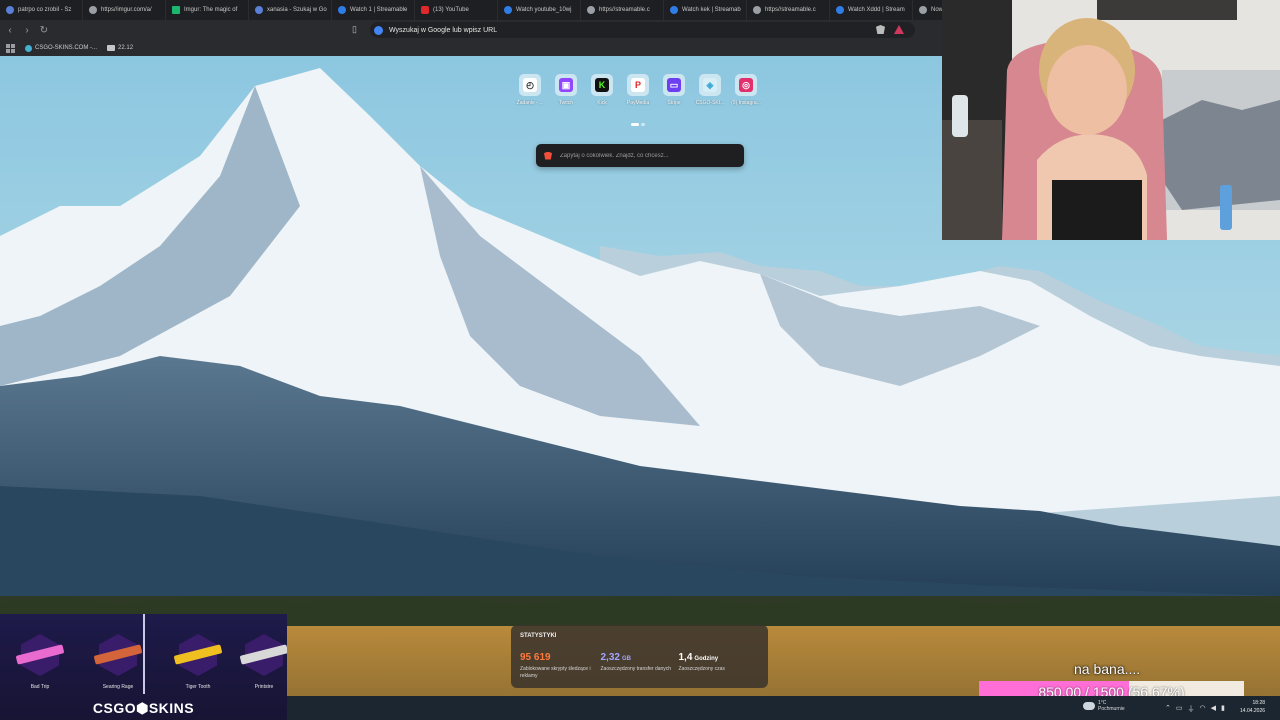 This screenshot has height=720, width=1280. Describe the element at coordinates (566, 97) in the screenshot. I see `shortcut-tile: ▣ Twitch` at that location.